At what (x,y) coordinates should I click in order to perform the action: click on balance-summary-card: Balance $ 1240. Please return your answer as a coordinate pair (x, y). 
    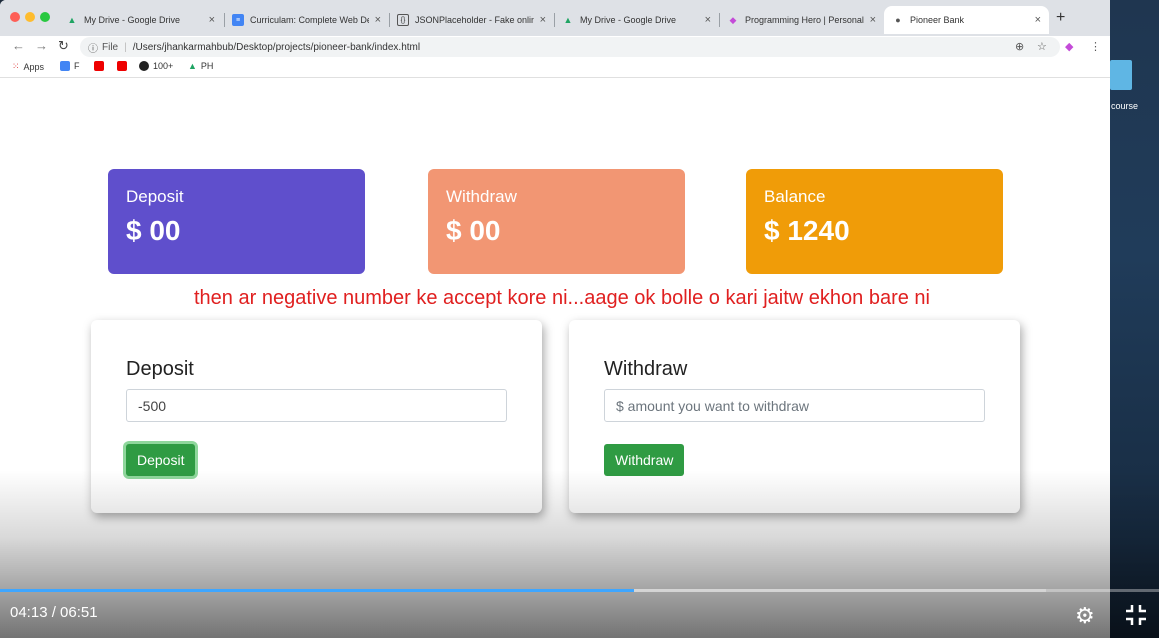
    Looking at the image, I should click on (874, 221).